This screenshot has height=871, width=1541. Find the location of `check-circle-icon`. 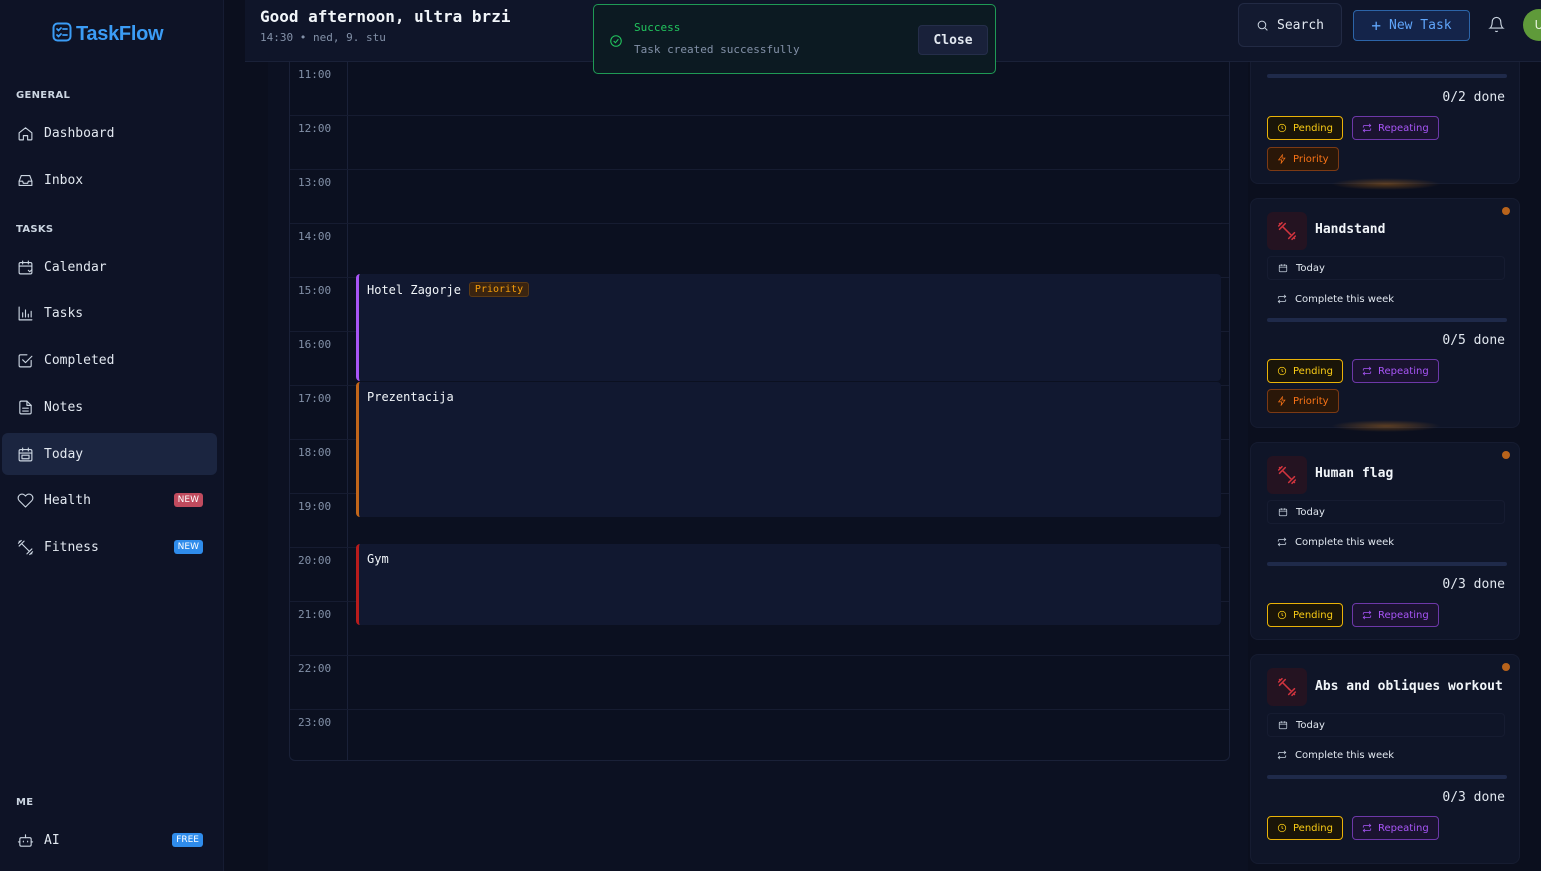

check-circle-icon is located at coordinates (616, 40).